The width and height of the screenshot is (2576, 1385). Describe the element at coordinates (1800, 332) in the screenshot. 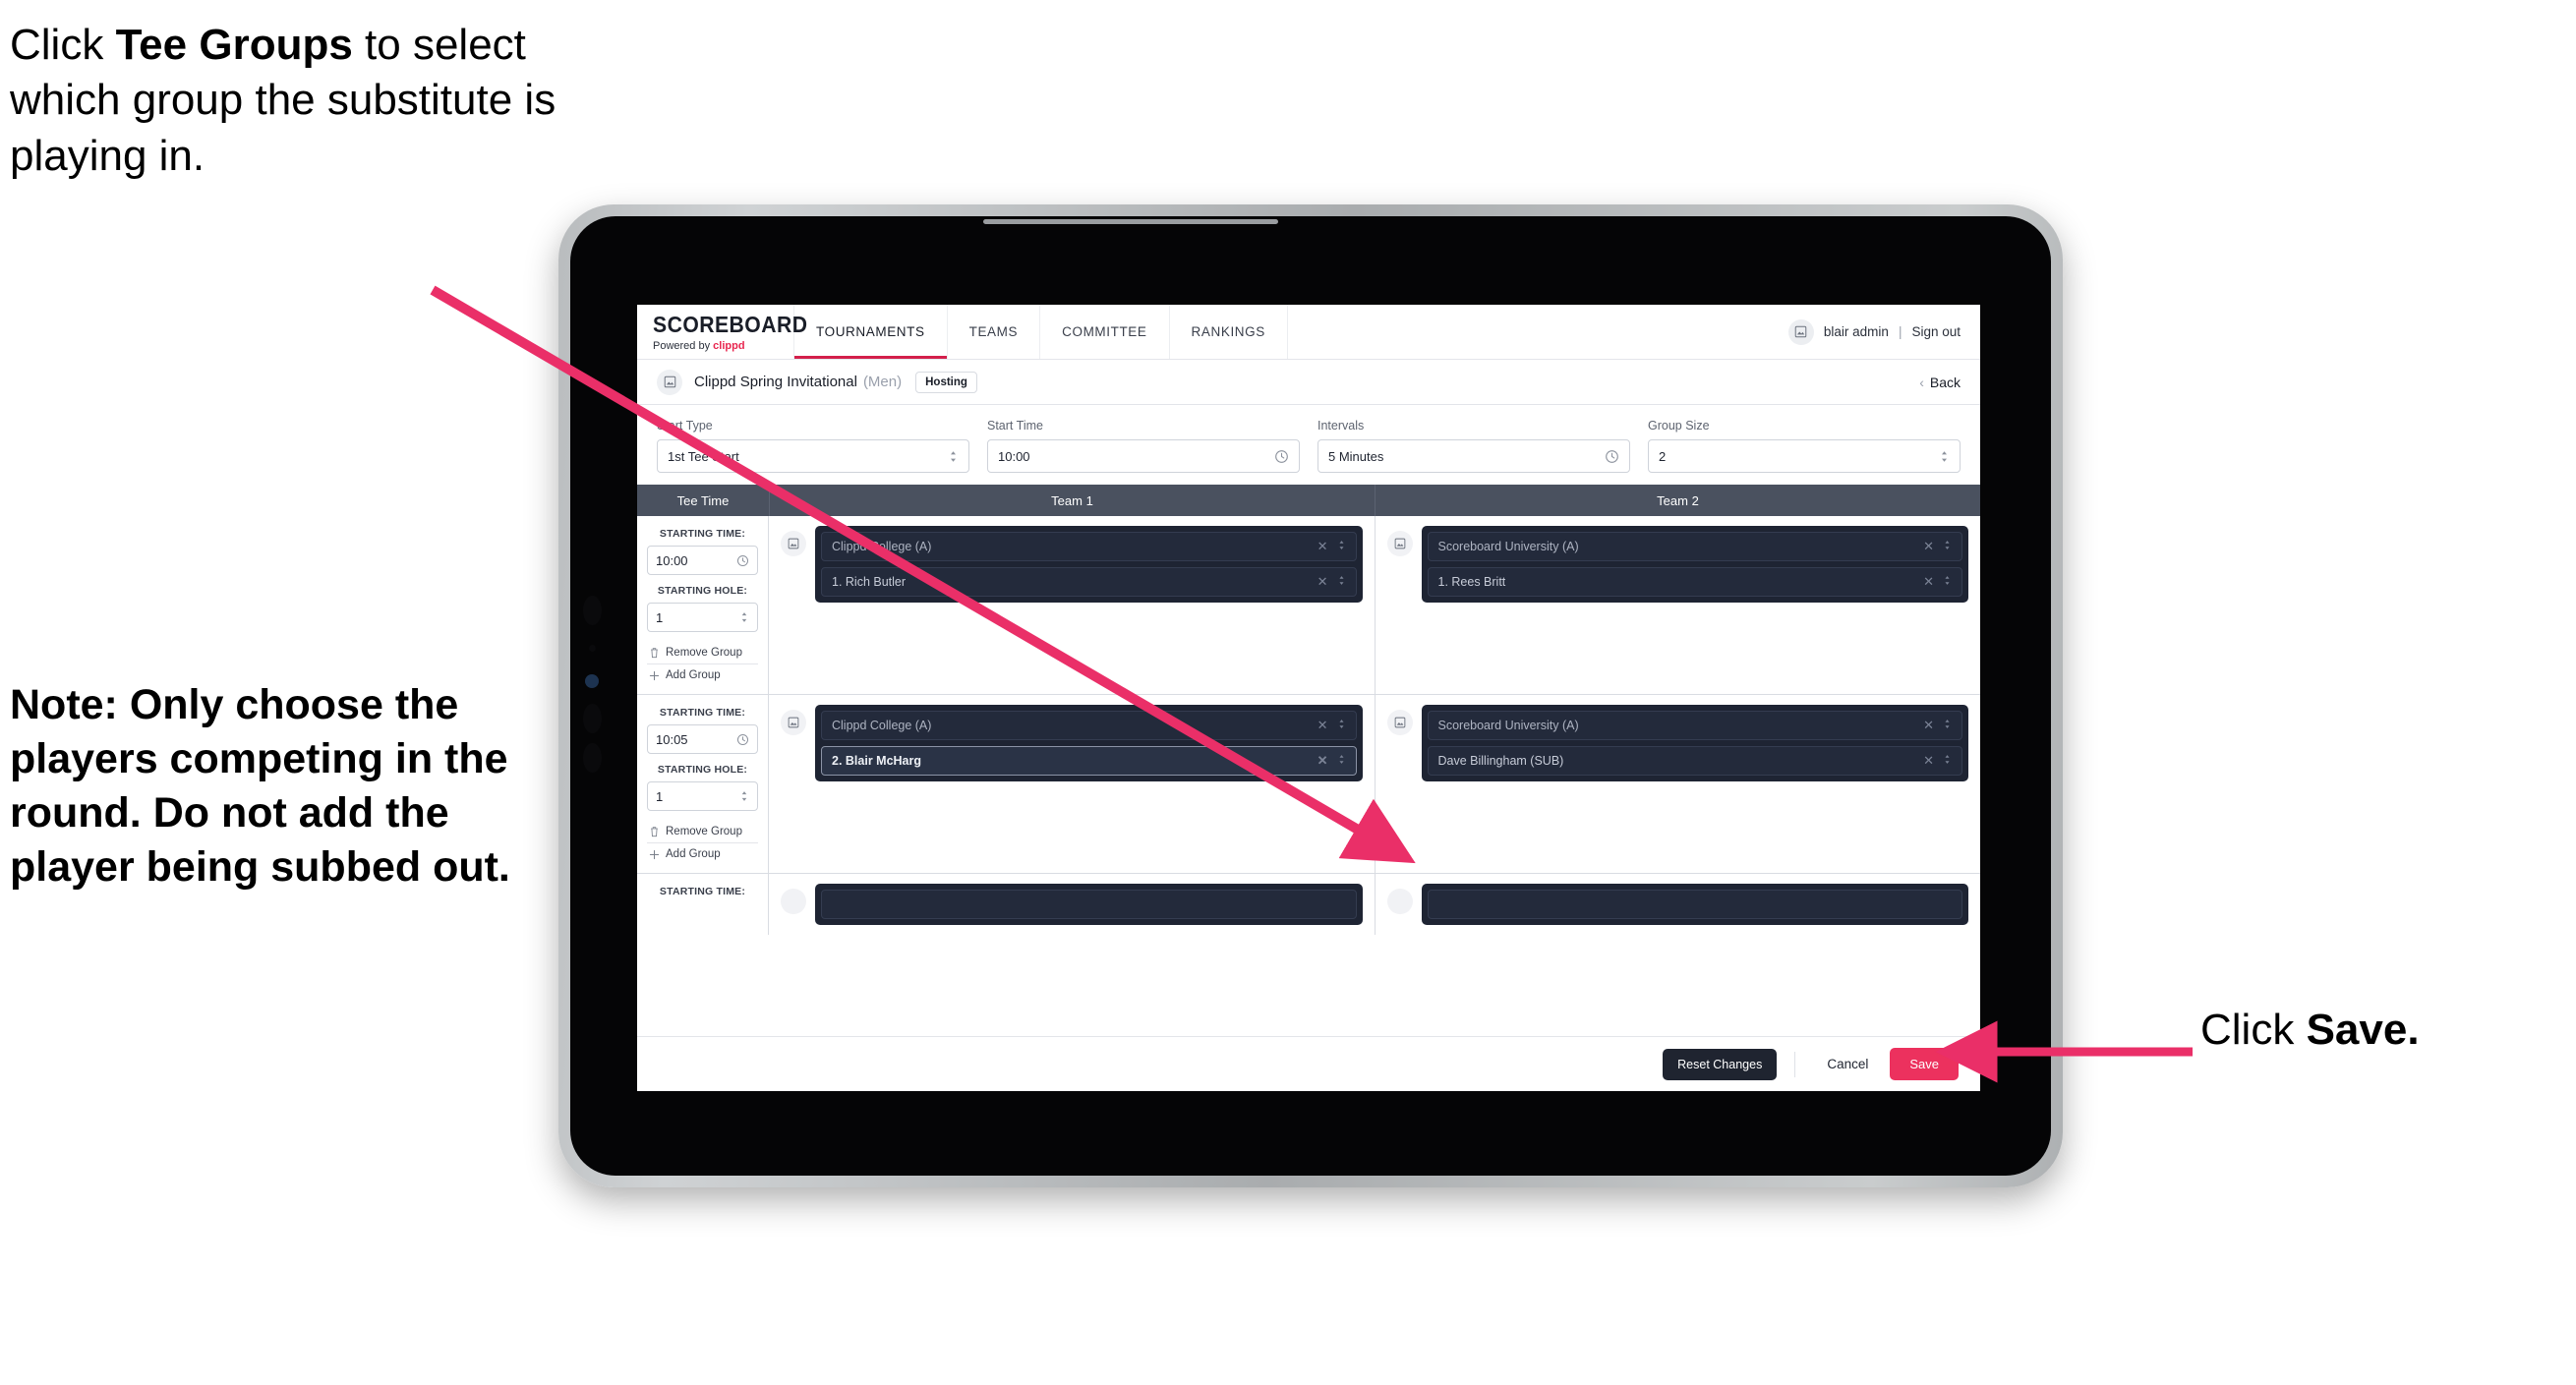

I see `user-avatar-icon` at that location.